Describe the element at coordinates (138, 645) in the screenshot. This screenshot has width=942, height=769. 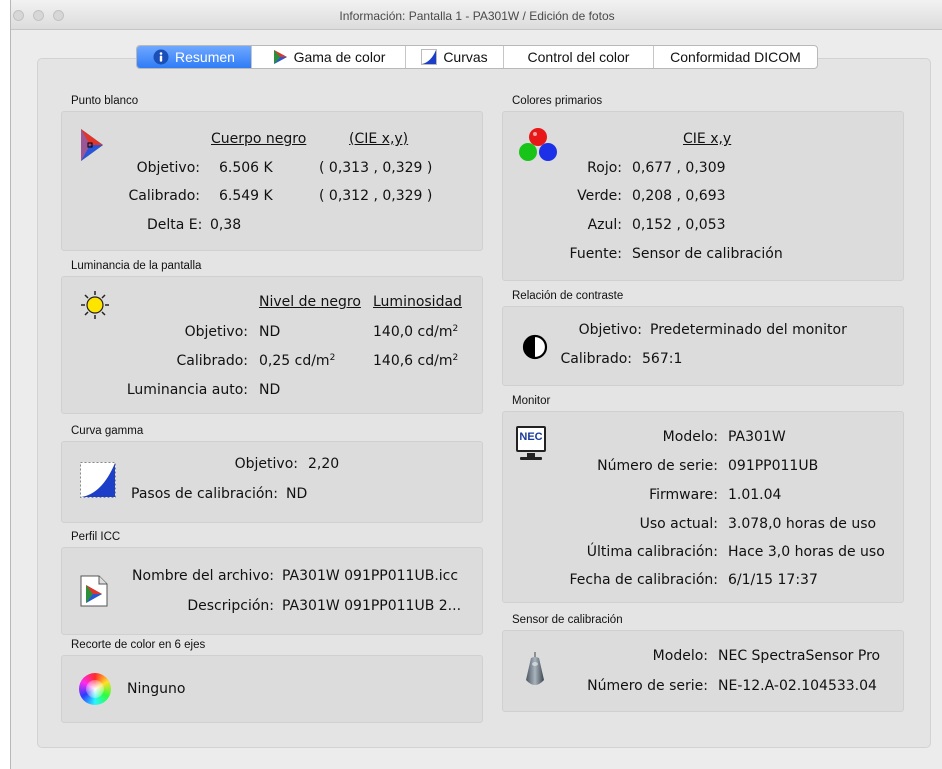
I see `section-title-clip: Recorte de color en 6 ejes` at that location.